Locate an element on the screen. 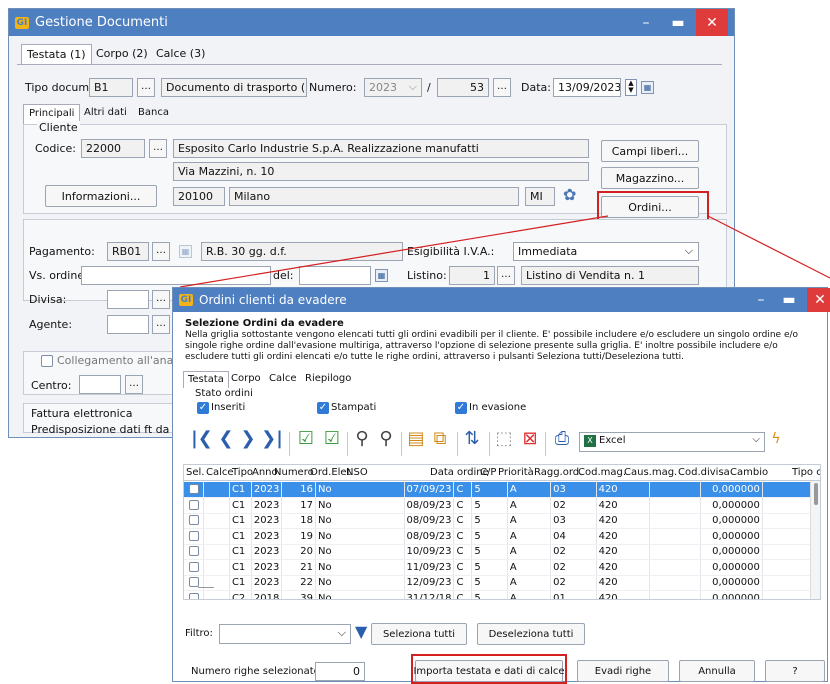 This screenshot has height=684, width=830. col-tipo: Tipo is located at coordinates (242, 472).